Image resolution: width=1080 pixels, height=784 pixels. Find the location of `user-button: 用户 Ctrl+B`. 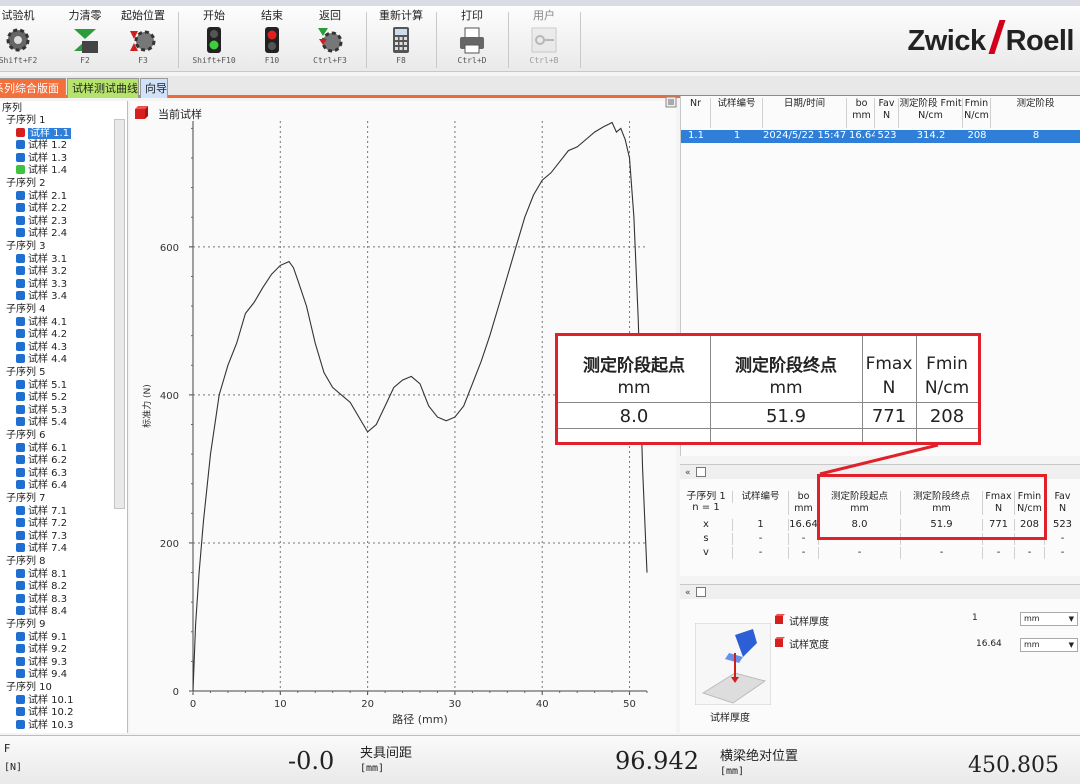

user-button: 用户 Ctrl+B is located at coordinates (544, 39).